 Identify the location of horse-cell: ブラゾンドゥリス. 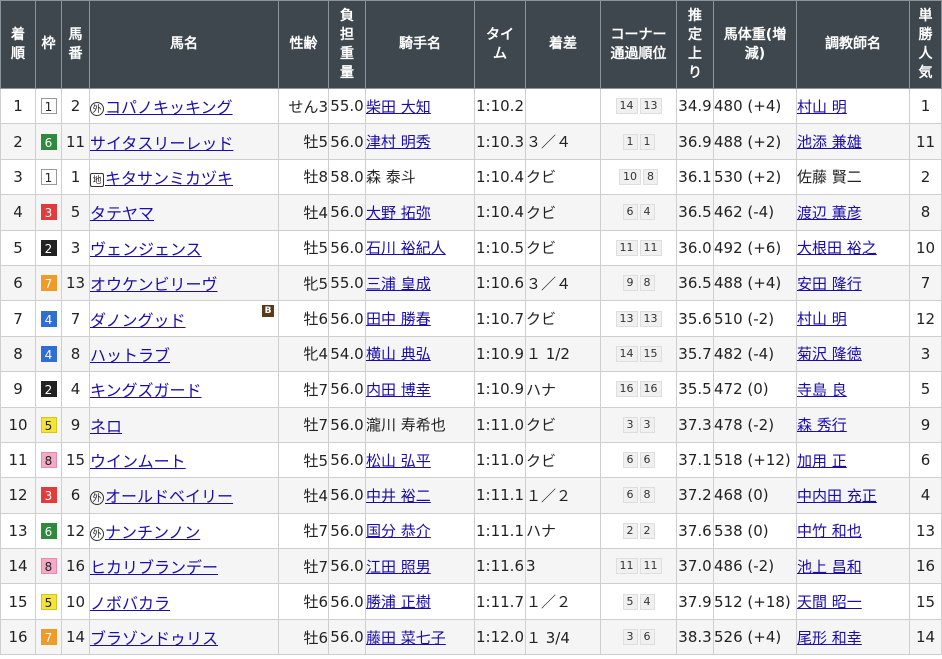
(184, 637).